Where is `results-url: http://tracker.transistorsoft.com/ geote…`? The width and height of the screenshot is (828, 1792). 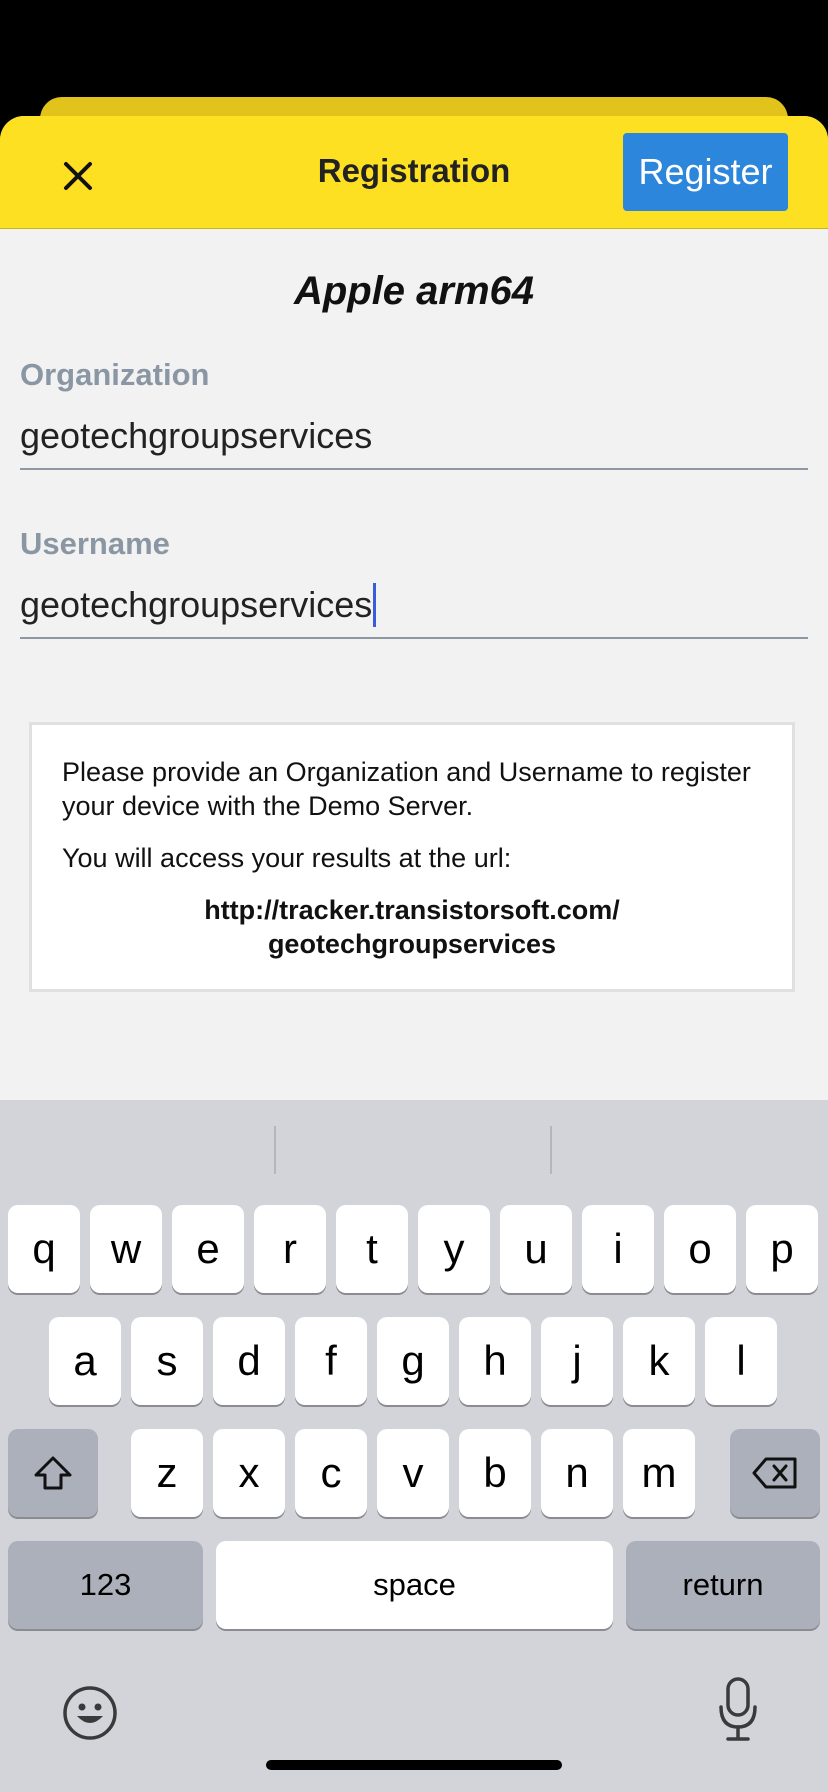 results-url: http://tracker.transistorsoft.com/ geote… is located at coordinates (412, 927).